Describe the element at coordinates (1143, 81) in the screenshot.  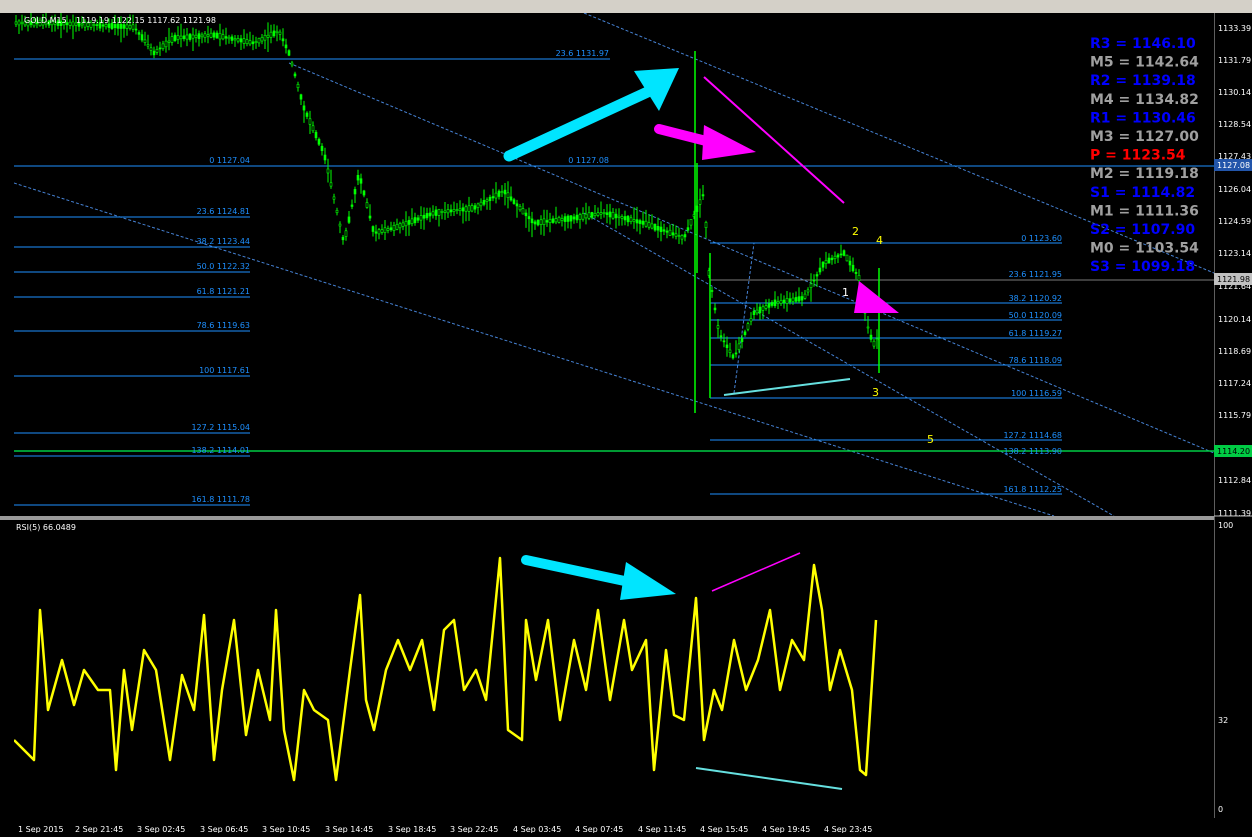
I see `pivot-label: R2 = 1139.18` at that location.